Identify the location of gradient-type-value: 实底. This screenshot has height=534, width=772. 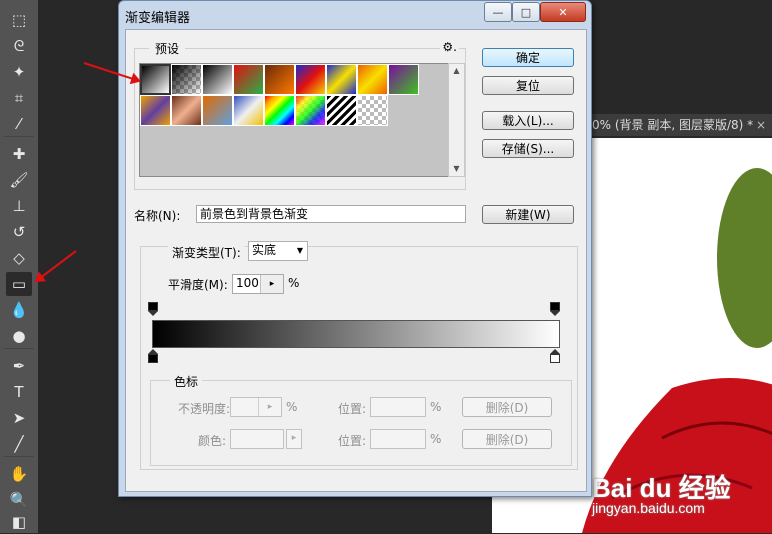
(264, 250).